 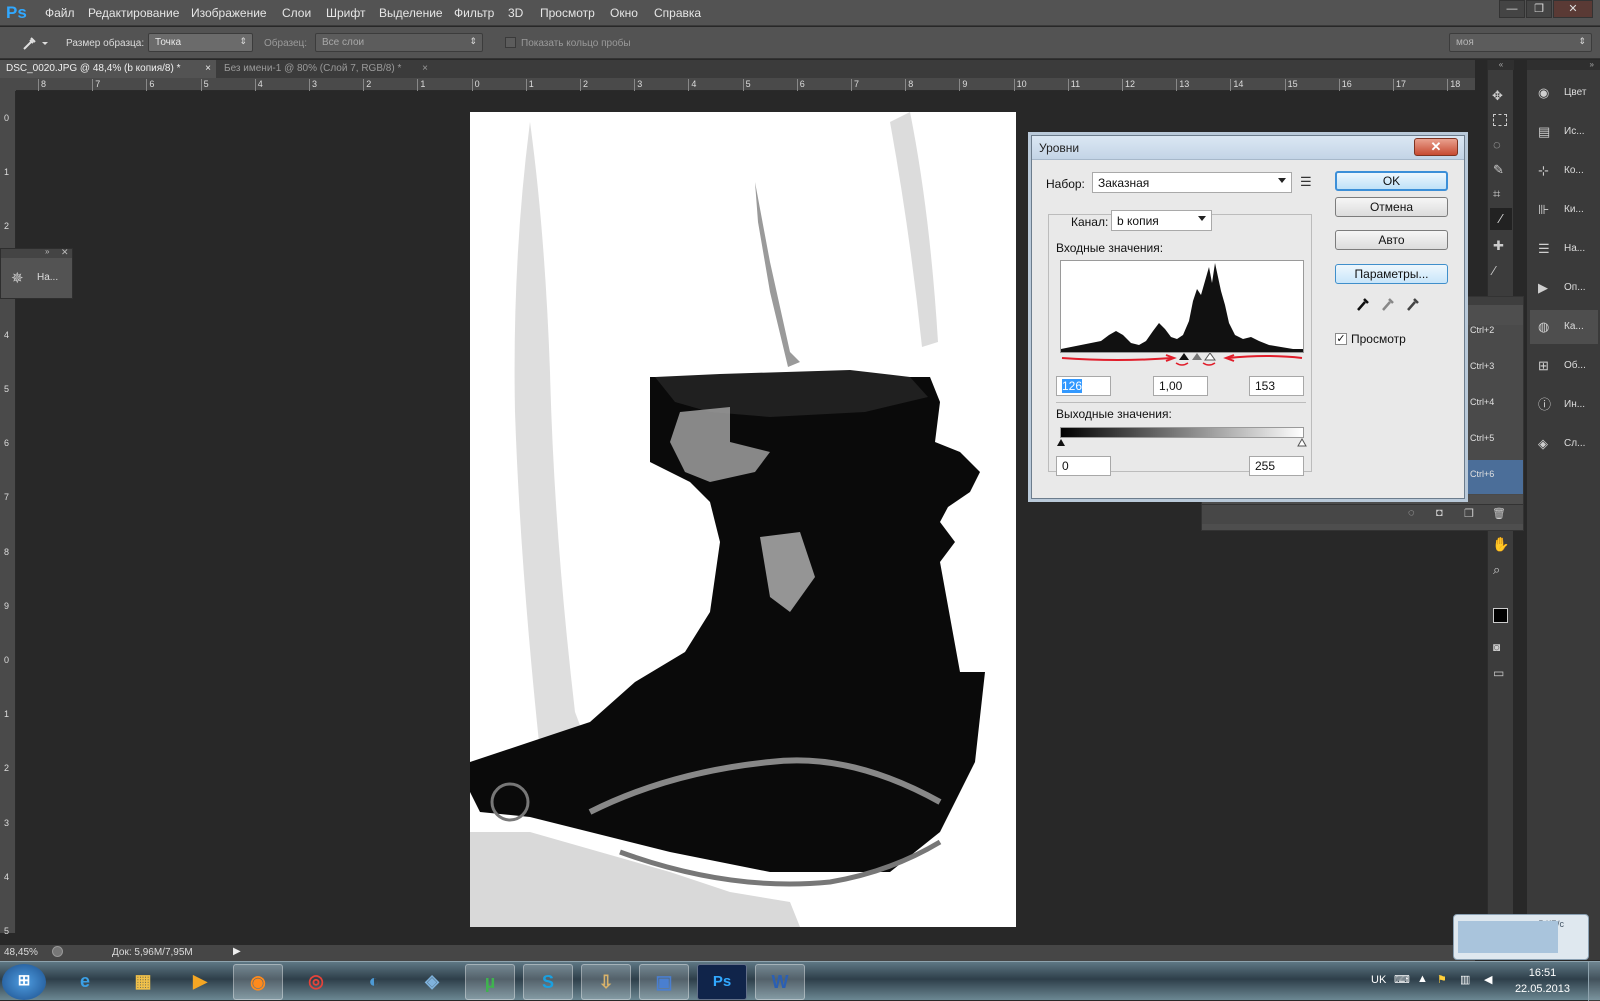 What do you see at coordinates (432, 982) in the screenshot?
I see `app2-icon: ◈` at bounding box center [432, 982].